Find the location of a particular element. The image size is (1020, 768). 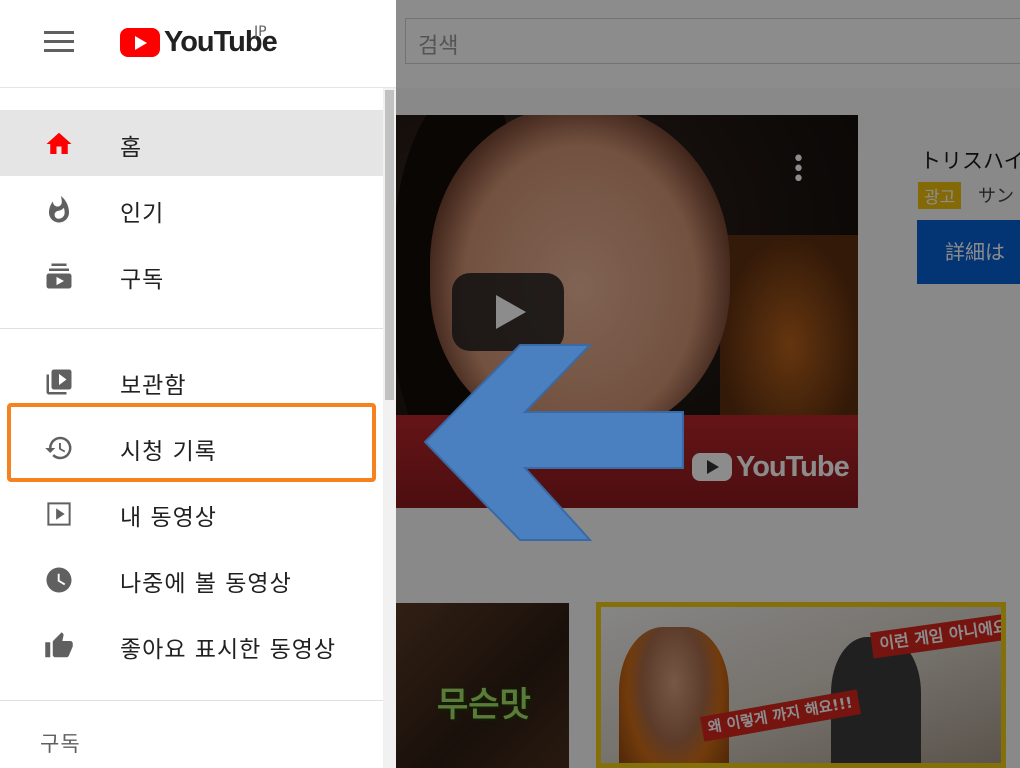

hamburger-menu-icon is located at coordinates (59, 42).